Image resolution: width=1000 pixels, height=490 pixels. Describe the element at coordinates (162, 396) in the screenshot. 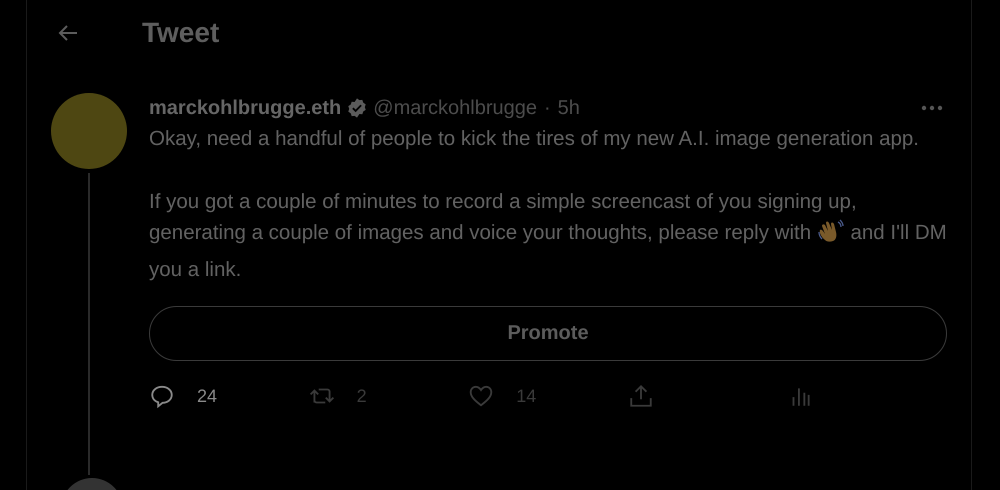

I see `reply-icon` at that location.